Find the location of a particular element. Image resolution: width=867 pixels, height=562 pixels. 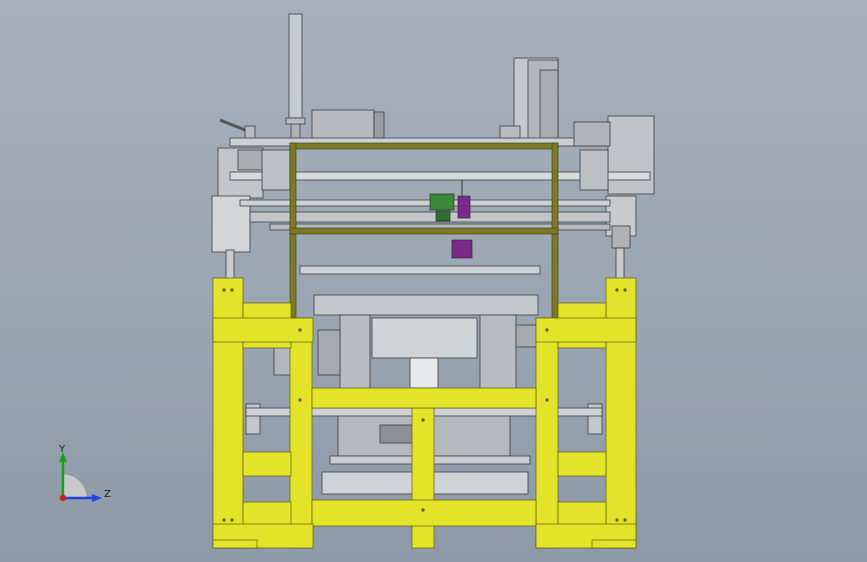

center-plate is located at coordinates (426, 305).